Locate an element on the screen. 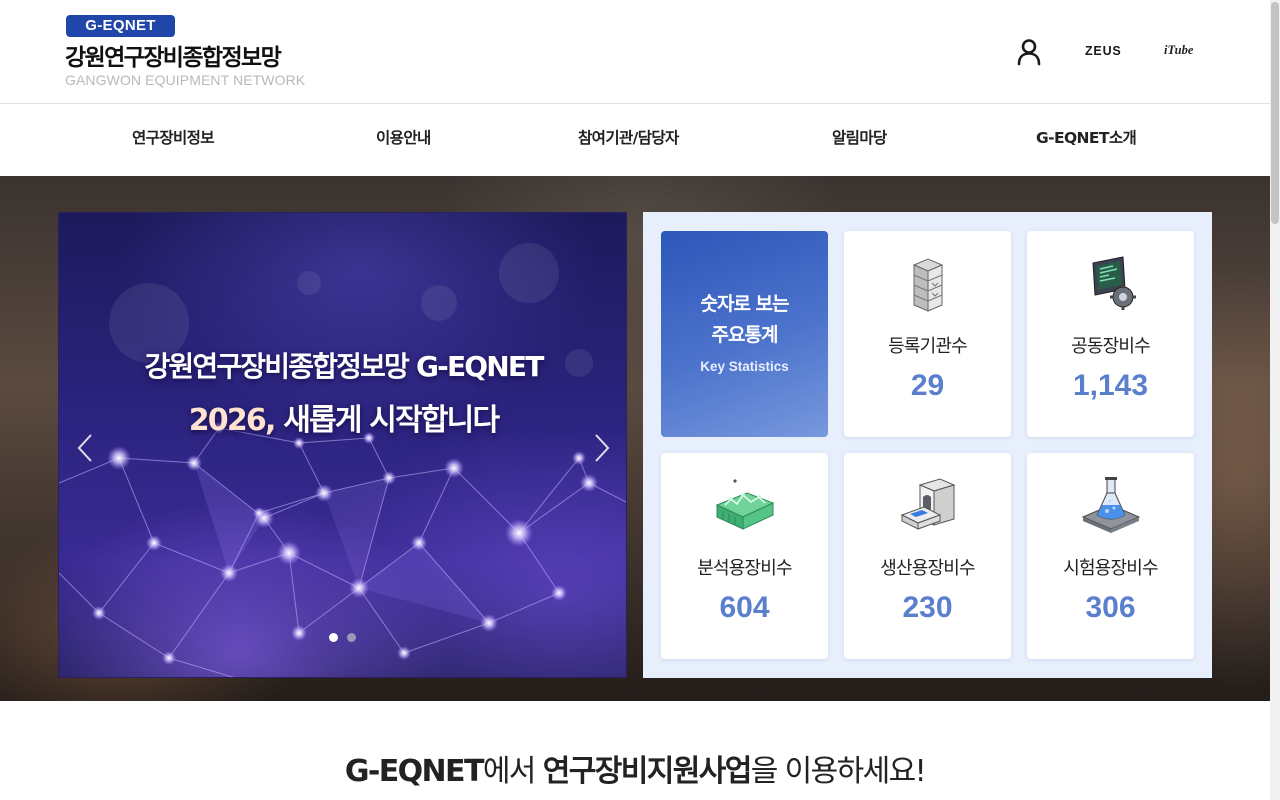 This screenshot has width=1280, height=800. chevron-right-icon is located at coordinates (602, 448).